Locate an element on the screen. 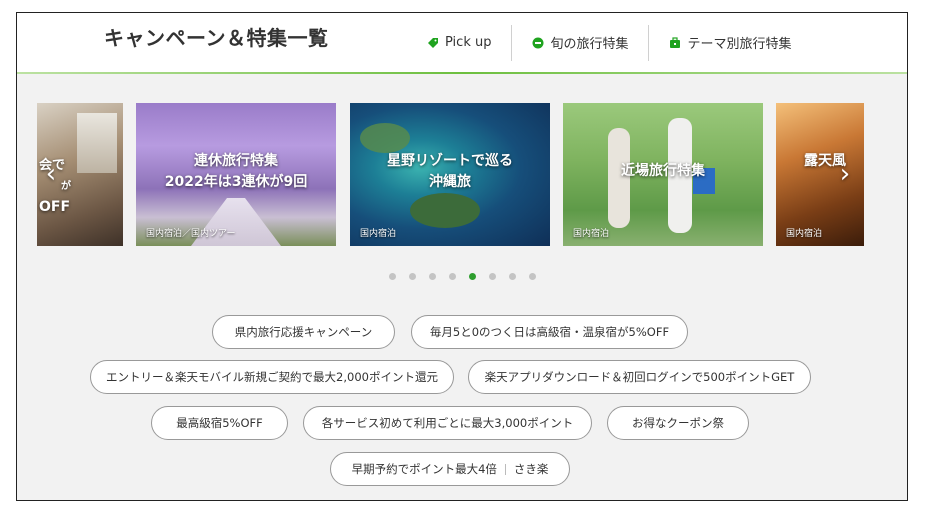 The width and height of the screenshot is (925, 517). campaign-link-label: 各サービス初めて利用ごとに最大3,000ポイント is located at coordinates (447, 423).